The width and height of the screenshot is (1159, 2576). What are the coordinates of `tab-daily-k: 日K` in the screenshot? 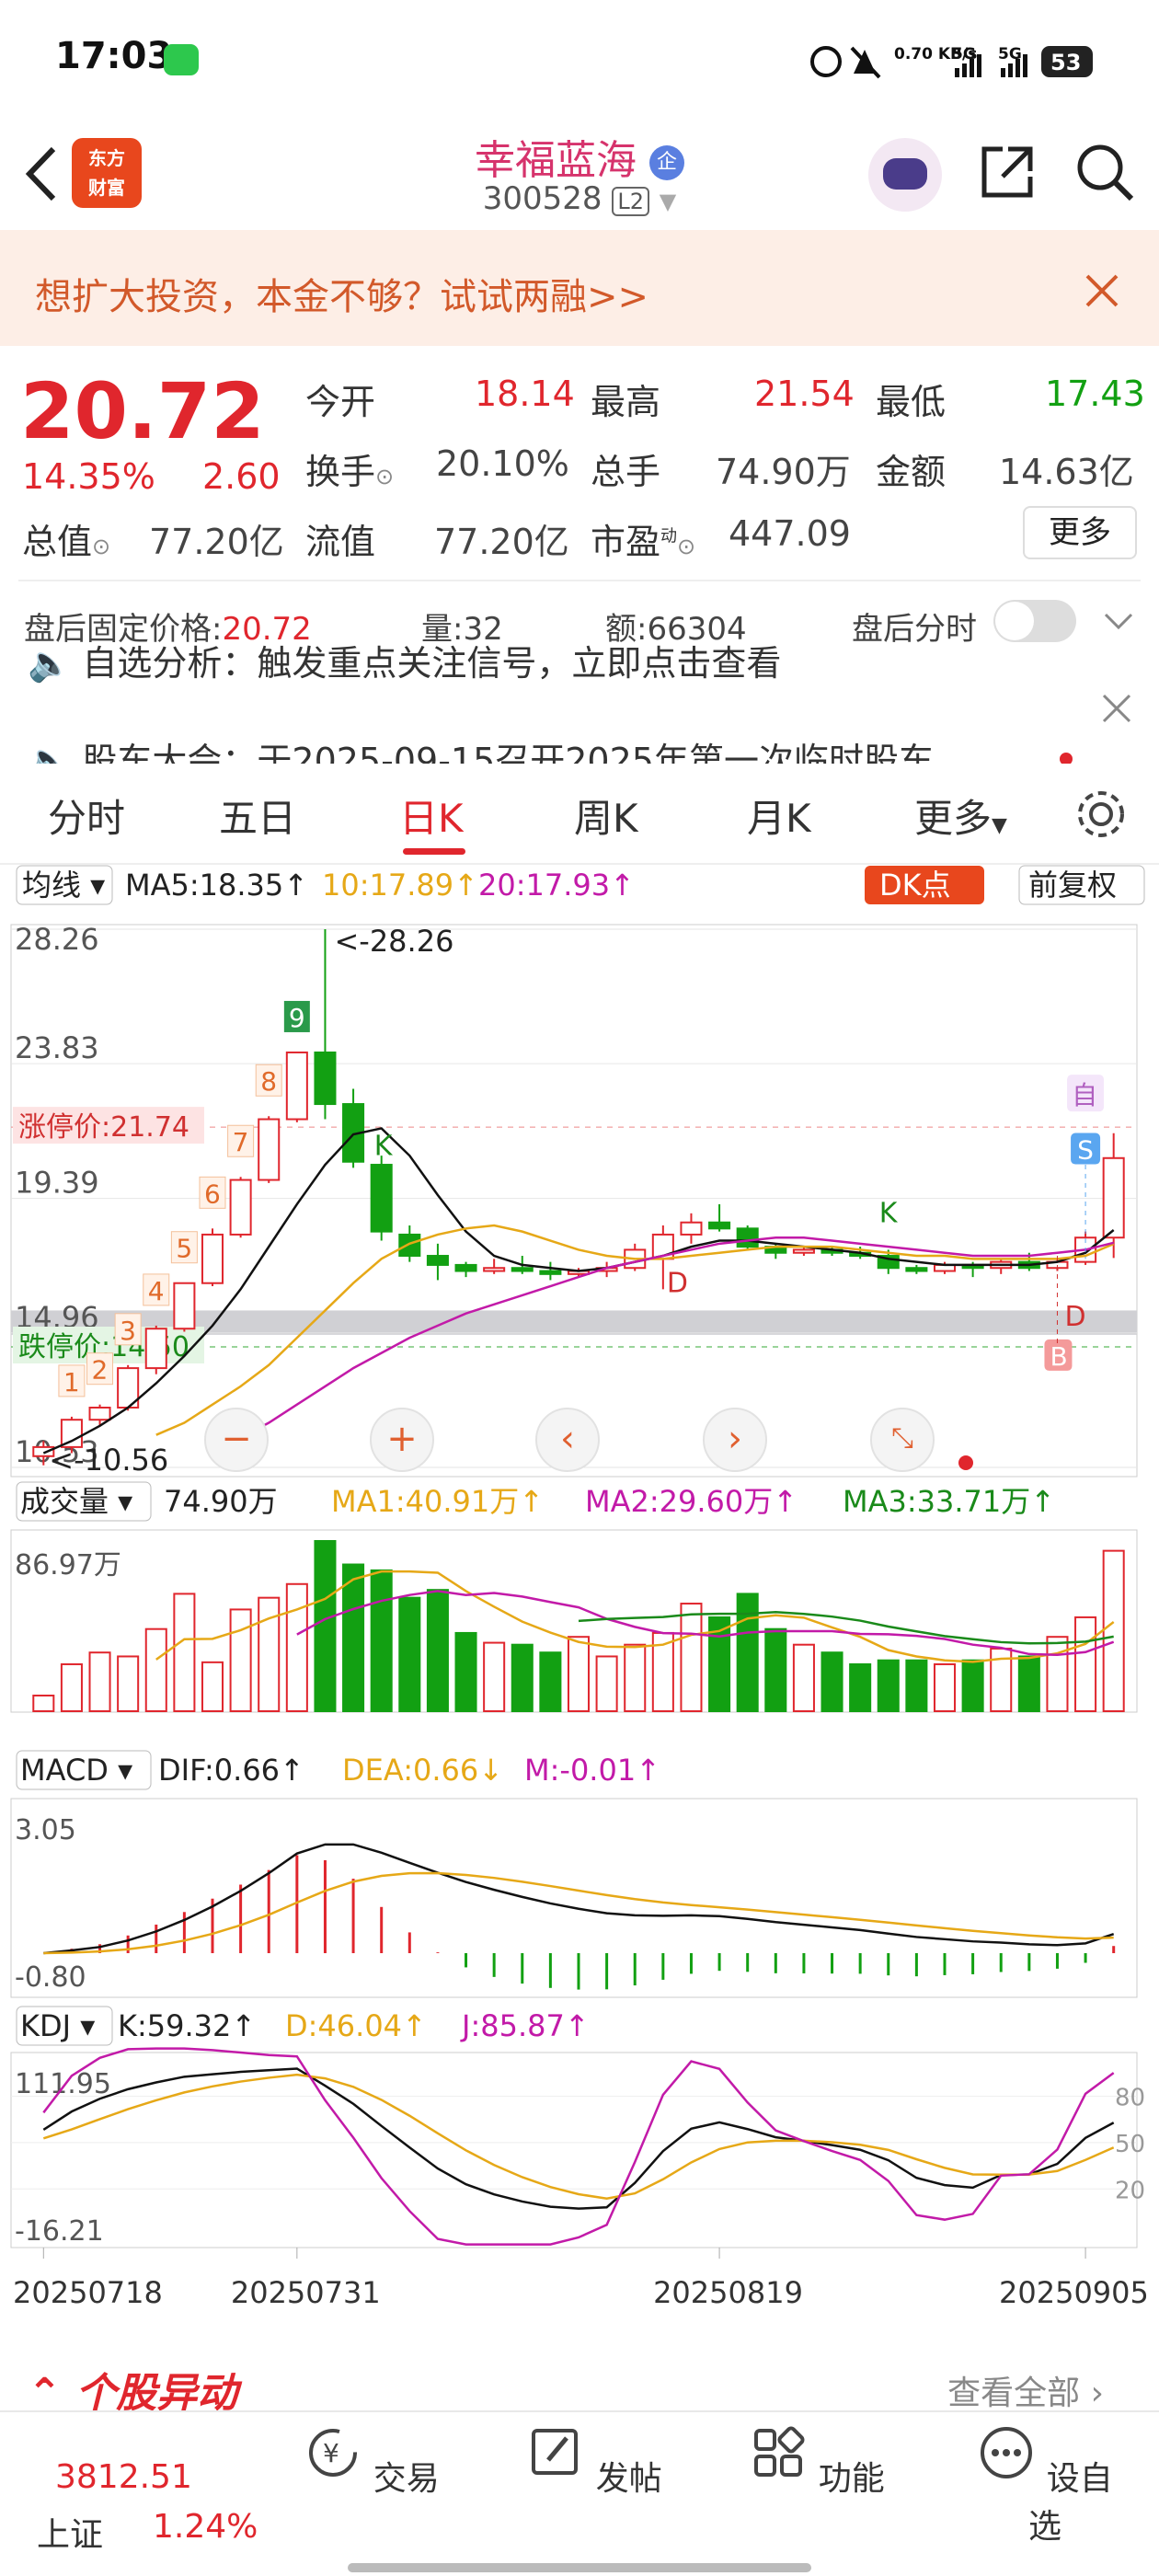 It's located at (431, 816).